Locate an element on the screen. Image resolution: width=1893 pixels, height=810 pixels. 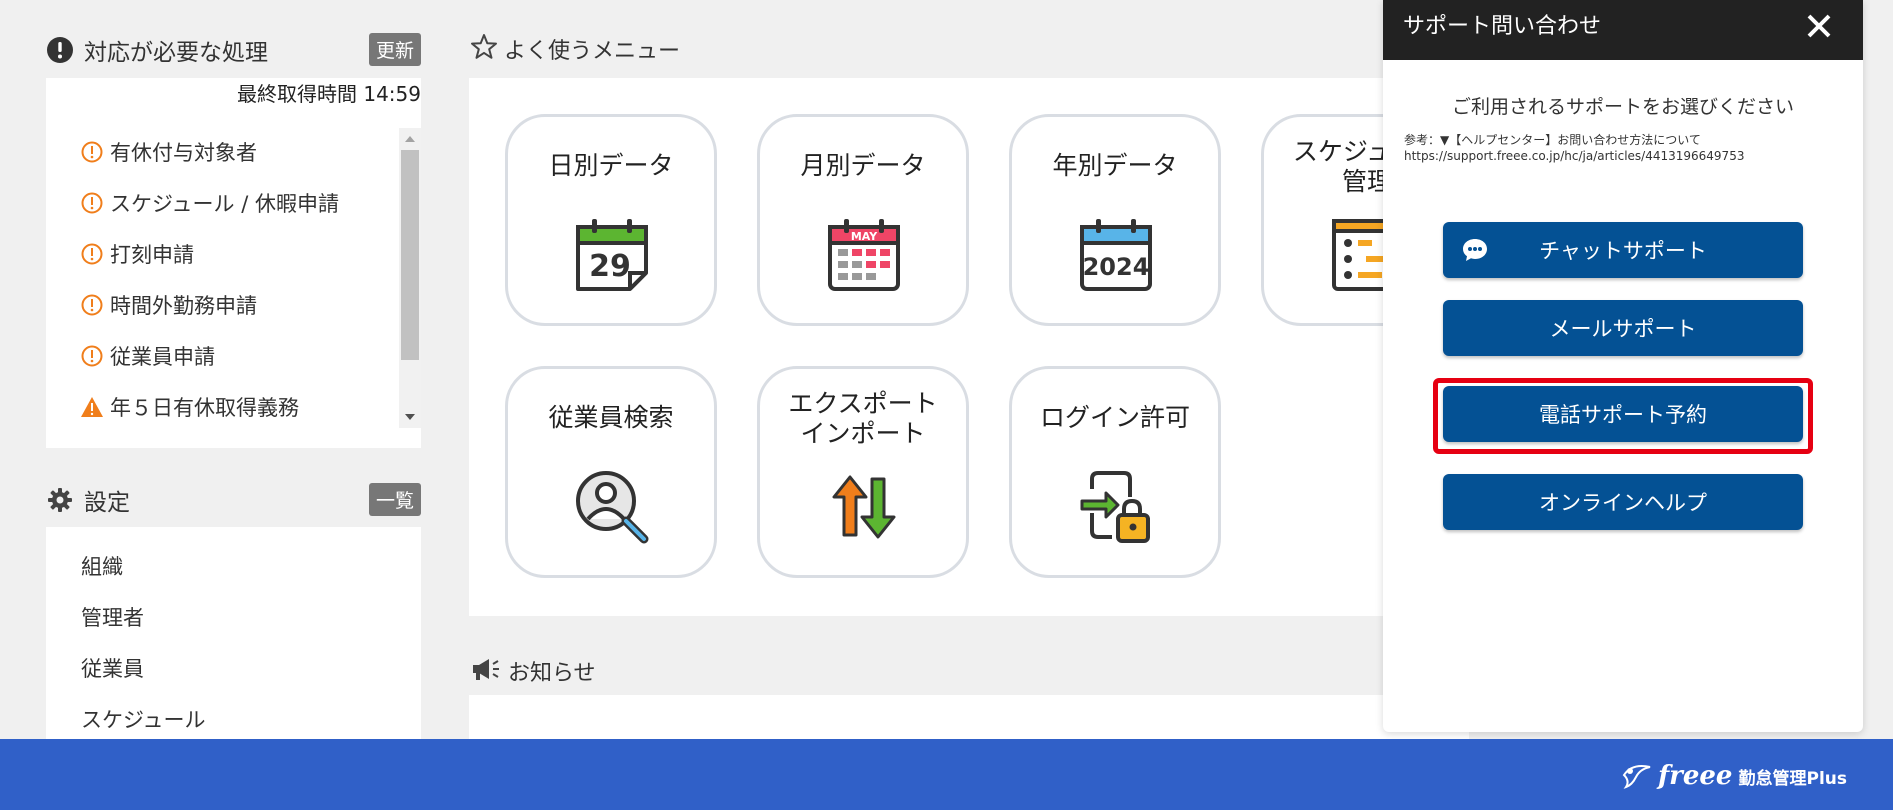
tile-label: 月別データ is located at coordinates (863, 165).